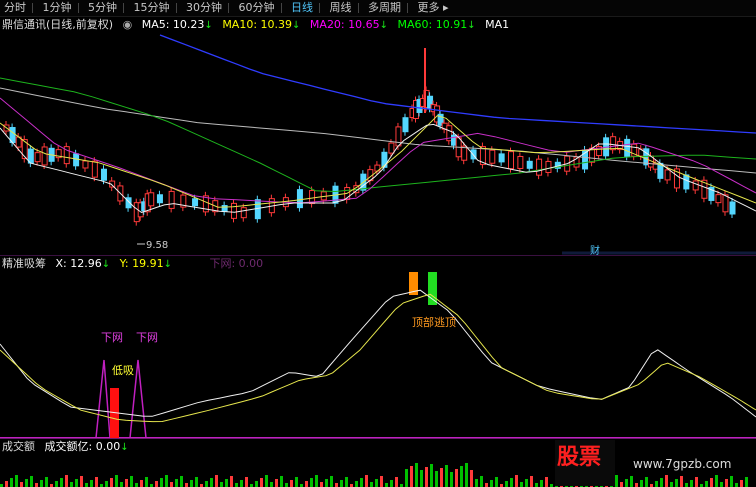 Image resolution: width=756 pixels, height=487 pixels. I want to click on tab-60min: 60分钟, so click(257, 8).